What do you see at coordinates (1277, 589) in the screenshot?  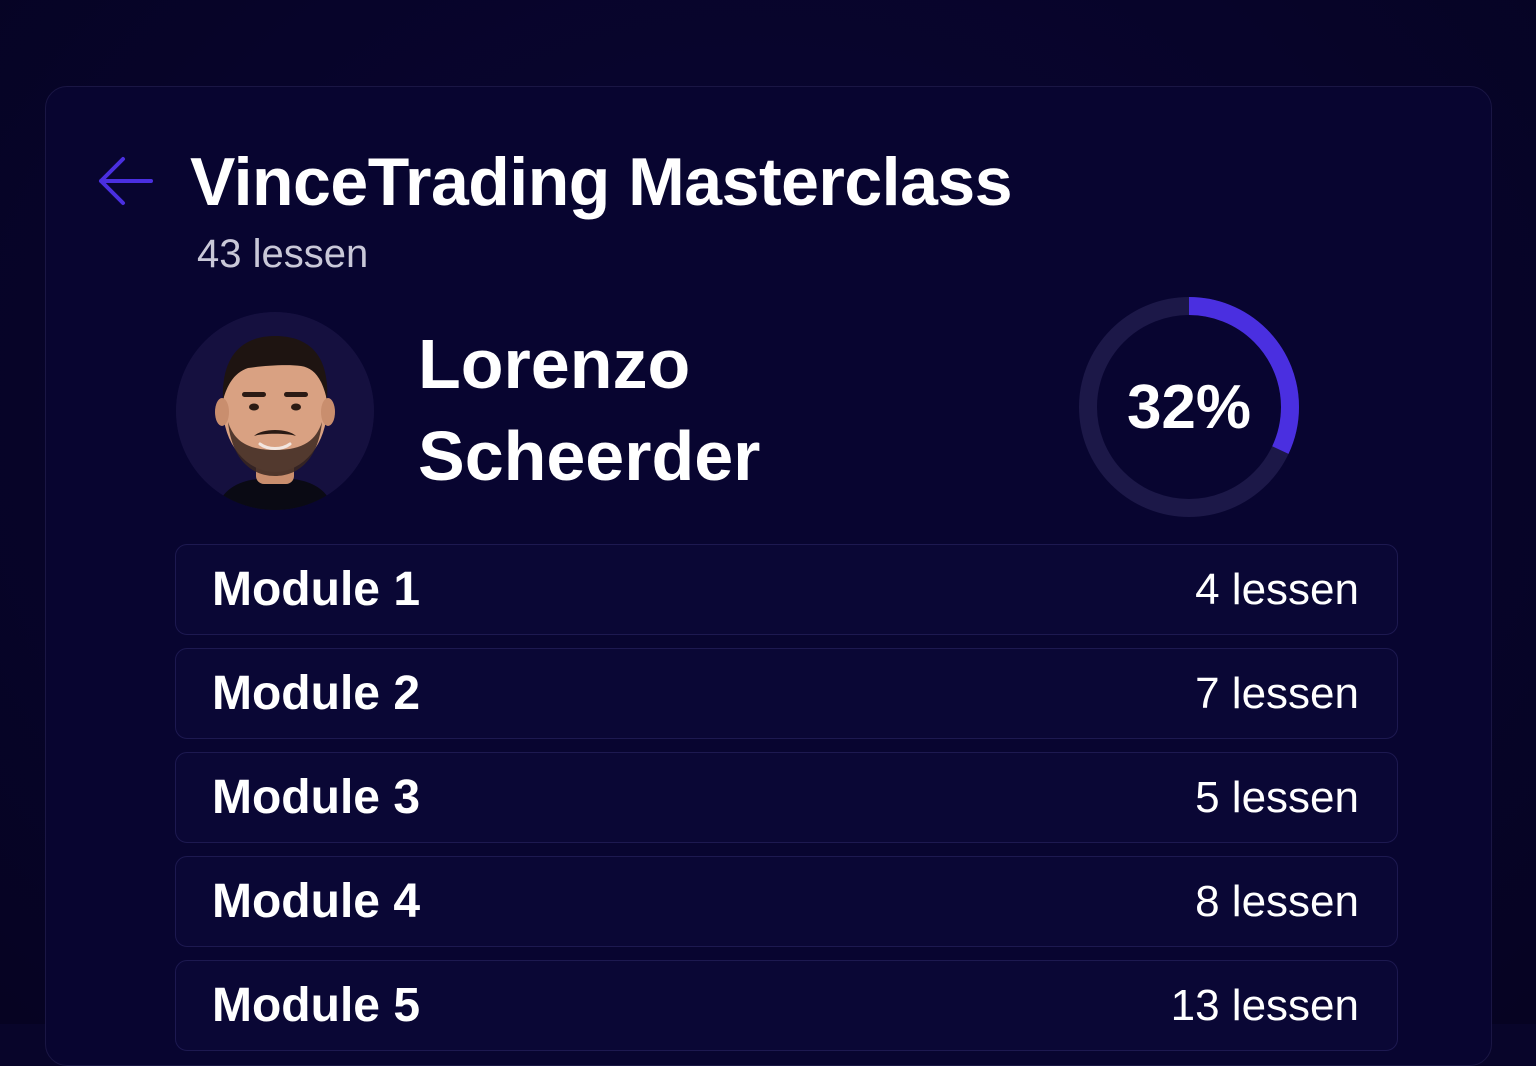 I see `module-lesson-count: 4 lessen` at bounding box center [1277, 589].